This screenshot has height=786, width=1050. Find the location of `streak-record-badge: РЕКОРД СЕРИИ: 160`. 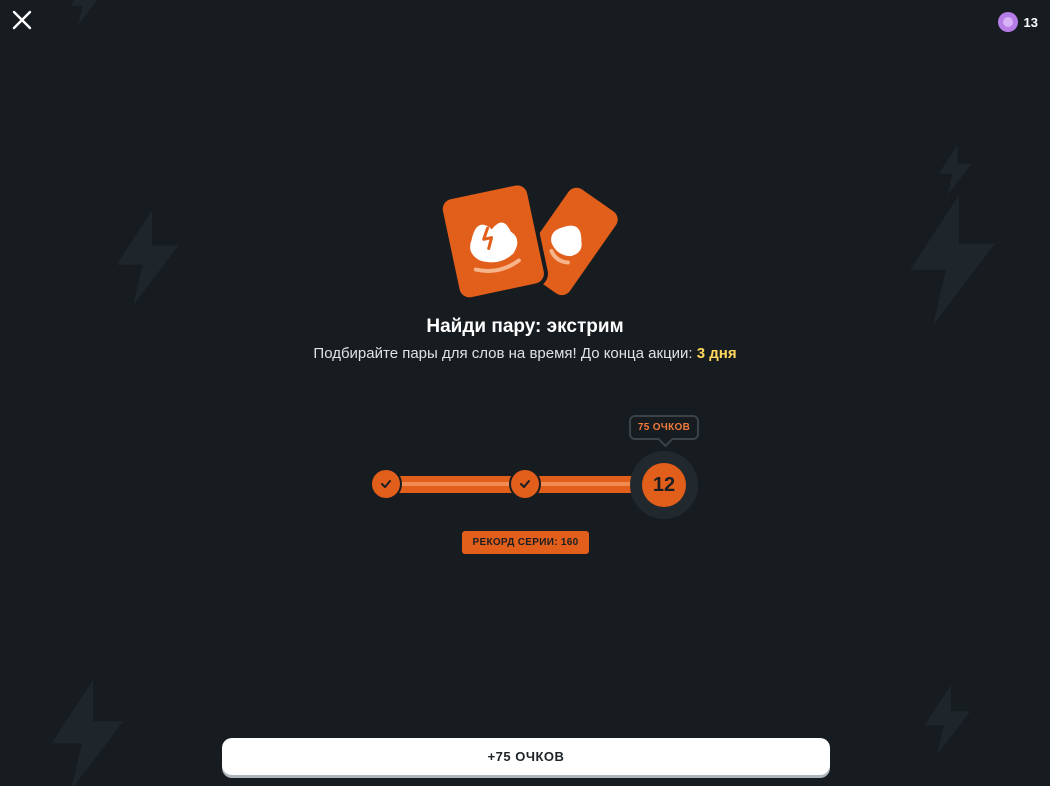

streak-record-badge: РЕКОРД СЕРИИ: 160 is located at coordinates (525, 542).